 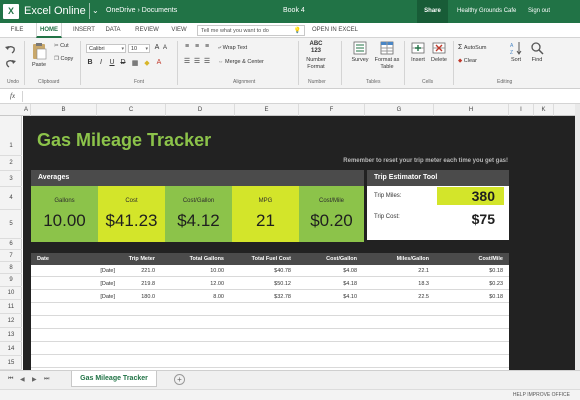 What do you see at coordinates (350, 271) in the screenshot?
I see `cell-cost-per-gallon: $4.08` at bounding box center [350, 271].